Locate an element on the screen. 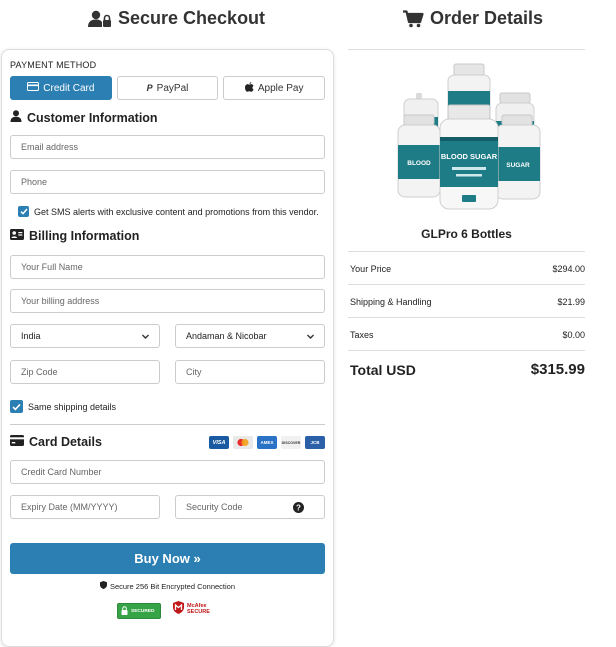  customer-information-heading-text: Customer Information is located at coordinates (92, 117).